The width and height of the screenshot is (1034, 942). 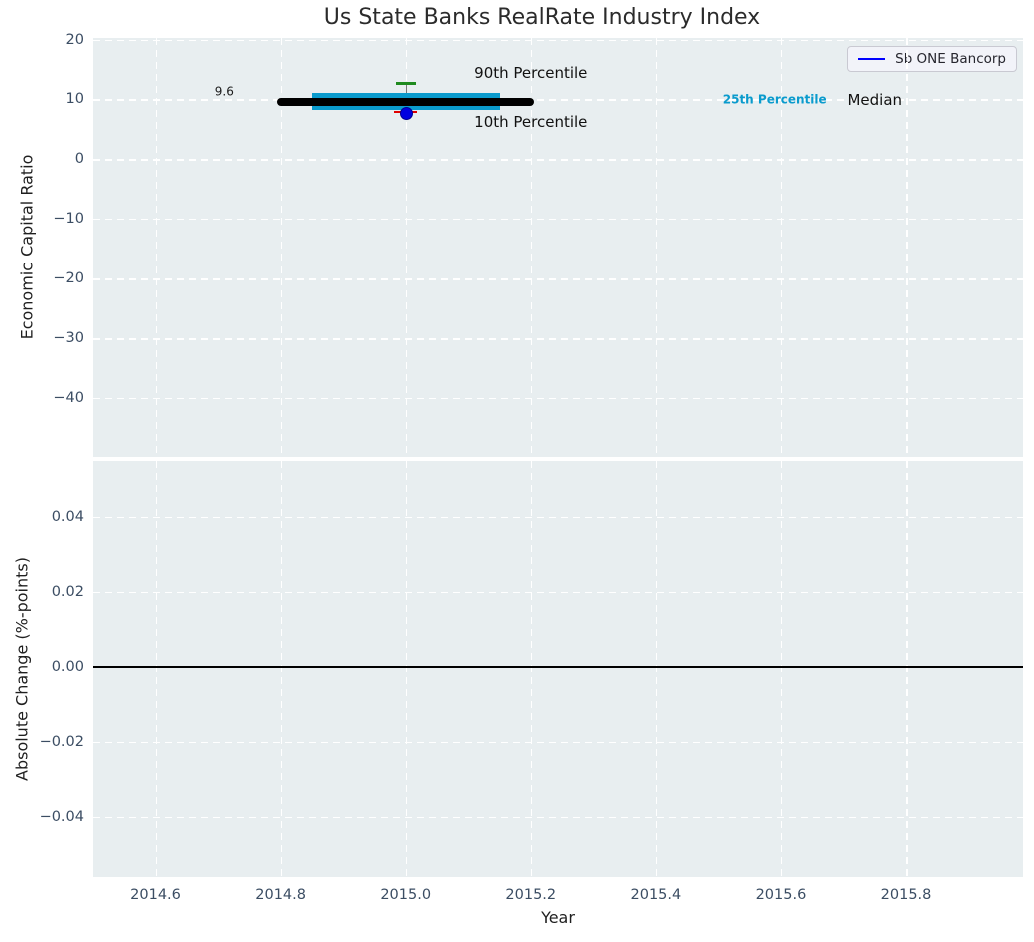 What do you see at coordinates (531, 72) in the screenshot?
I see `annotation: 90th Percentile` at bounding box center [531, 72].